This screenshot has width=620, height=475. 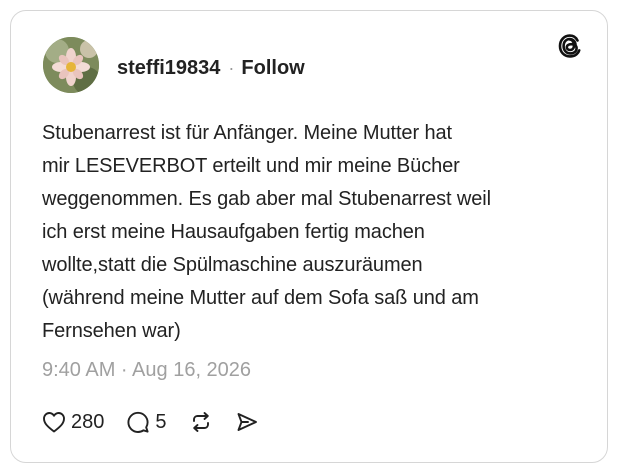 What do you see at coordinates (168, 68) in the screenshot?
I see `username: steffi19834` at bounding box center [168, 68].